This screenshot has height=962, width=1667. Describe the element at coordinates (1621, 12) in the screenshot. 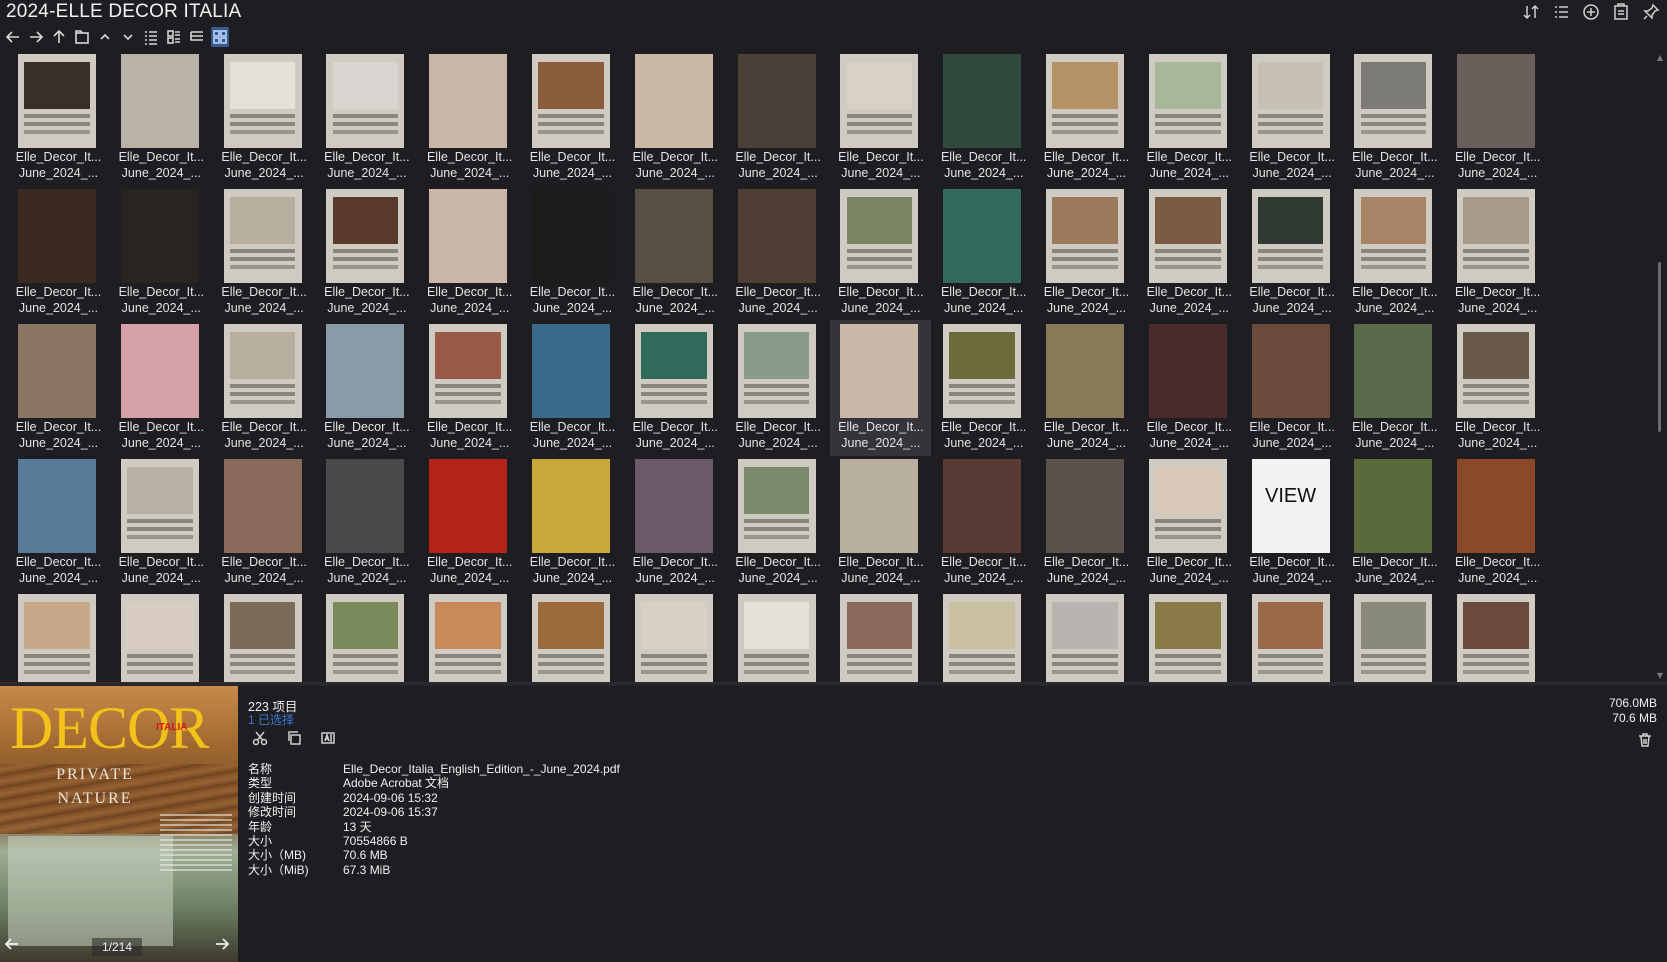

I see `clipboard-icon` at that location.